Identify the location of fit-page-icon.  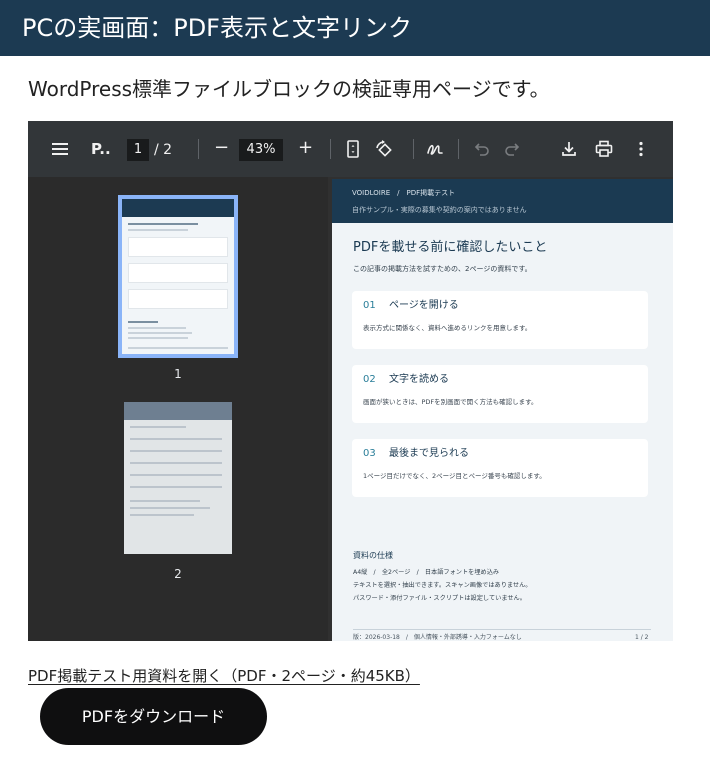
(353, 149).